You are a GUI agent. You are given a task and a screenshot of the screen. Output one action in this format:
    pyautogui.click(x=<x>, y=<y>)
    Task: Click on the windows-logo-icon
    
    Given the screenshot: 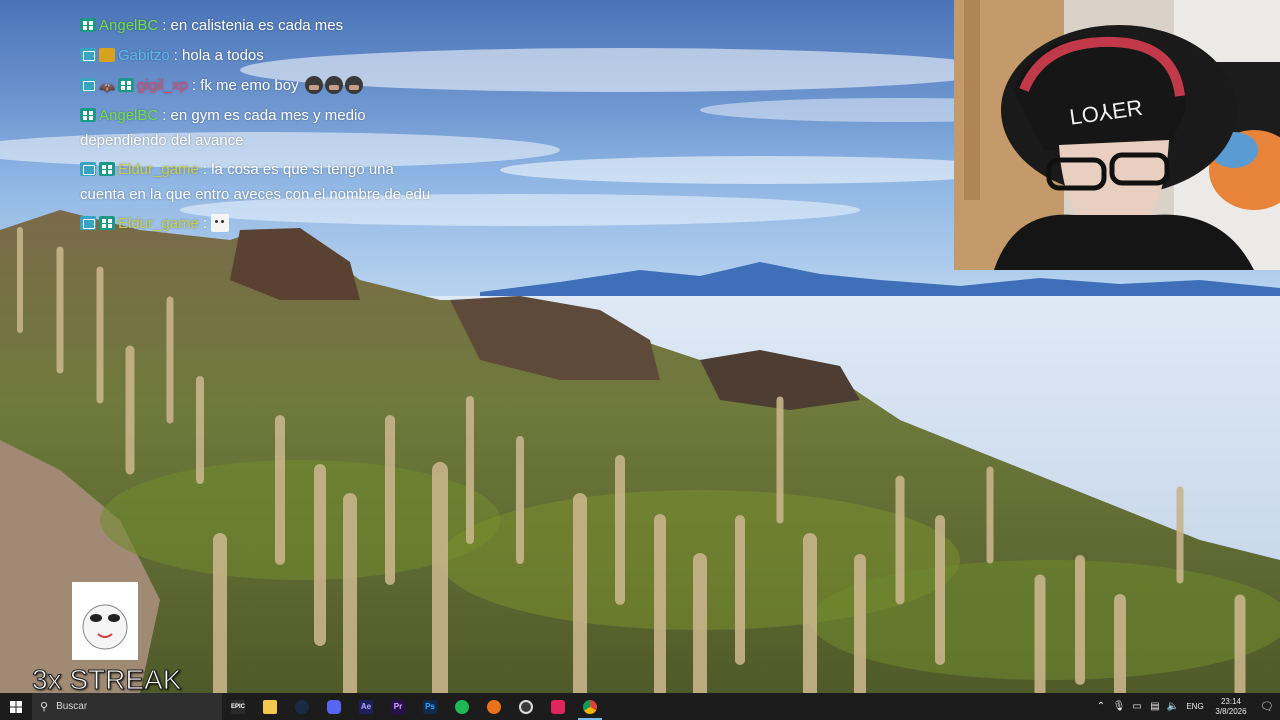 What is the action you would take?
    pyautogui.click(x=16, y=706)
    